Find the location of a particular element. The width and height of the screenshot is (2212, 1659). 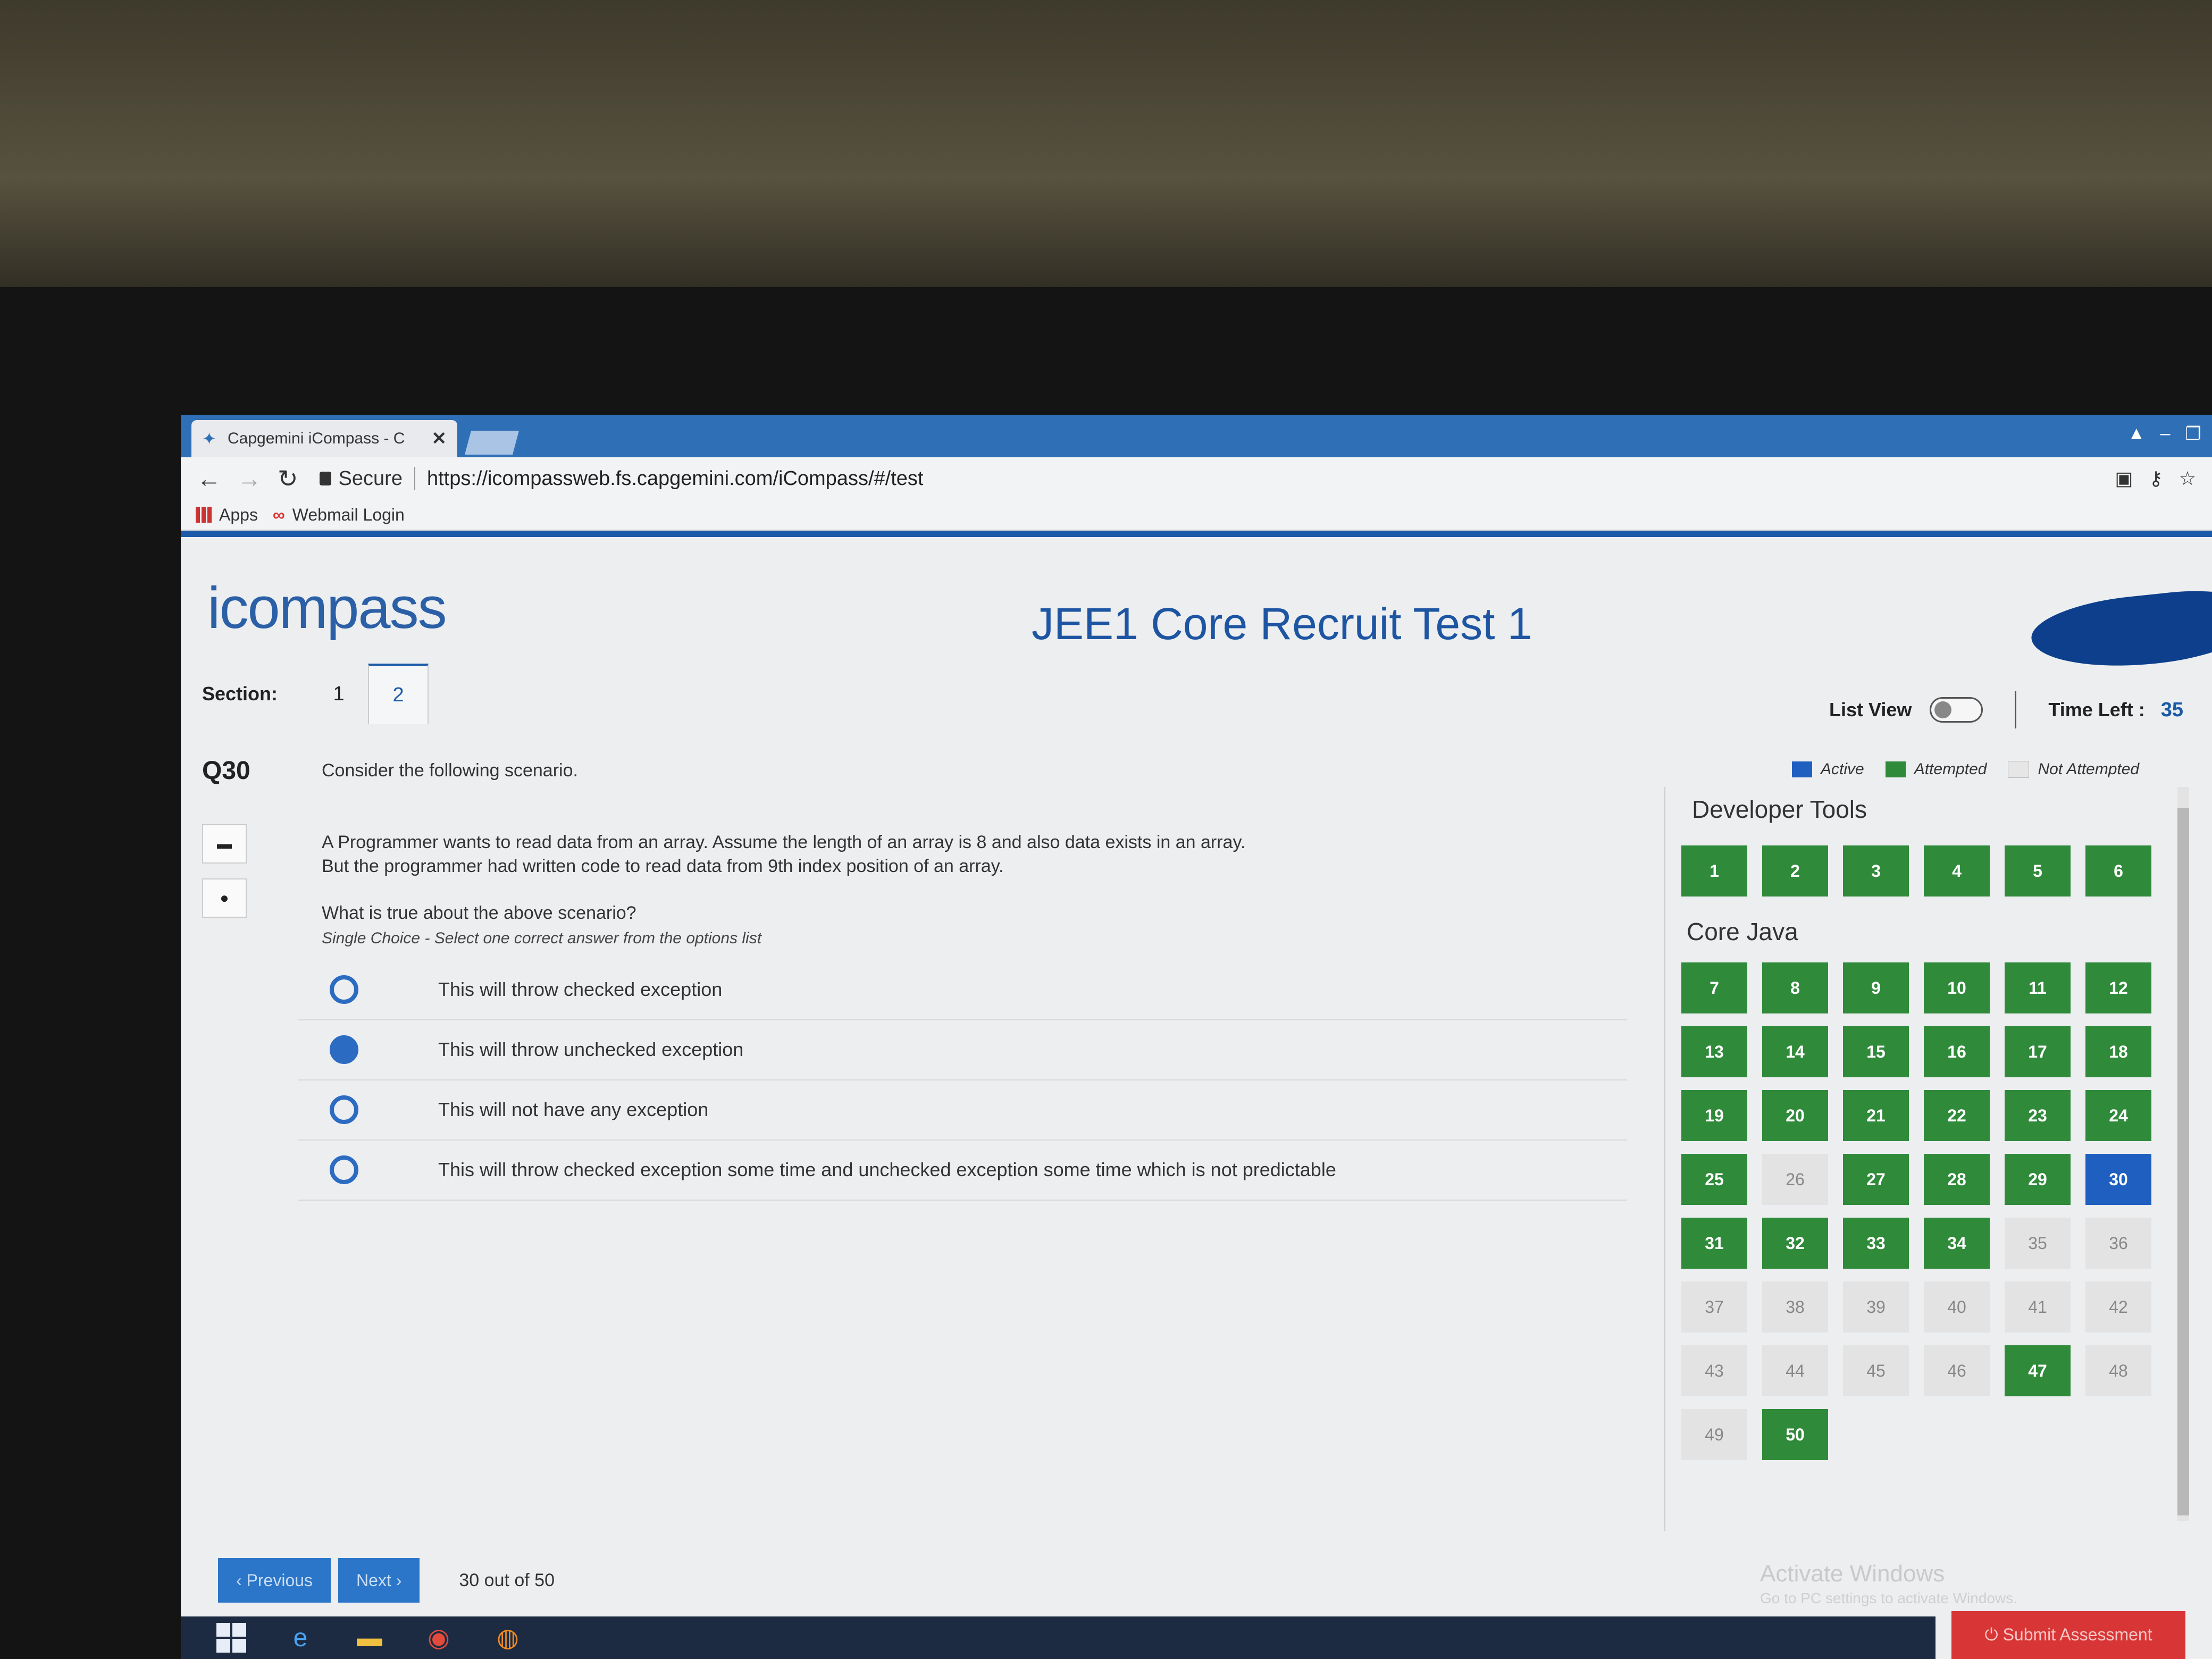

answer-option-2: This will throw unchecked exception is located at coordinates (962, 1050).